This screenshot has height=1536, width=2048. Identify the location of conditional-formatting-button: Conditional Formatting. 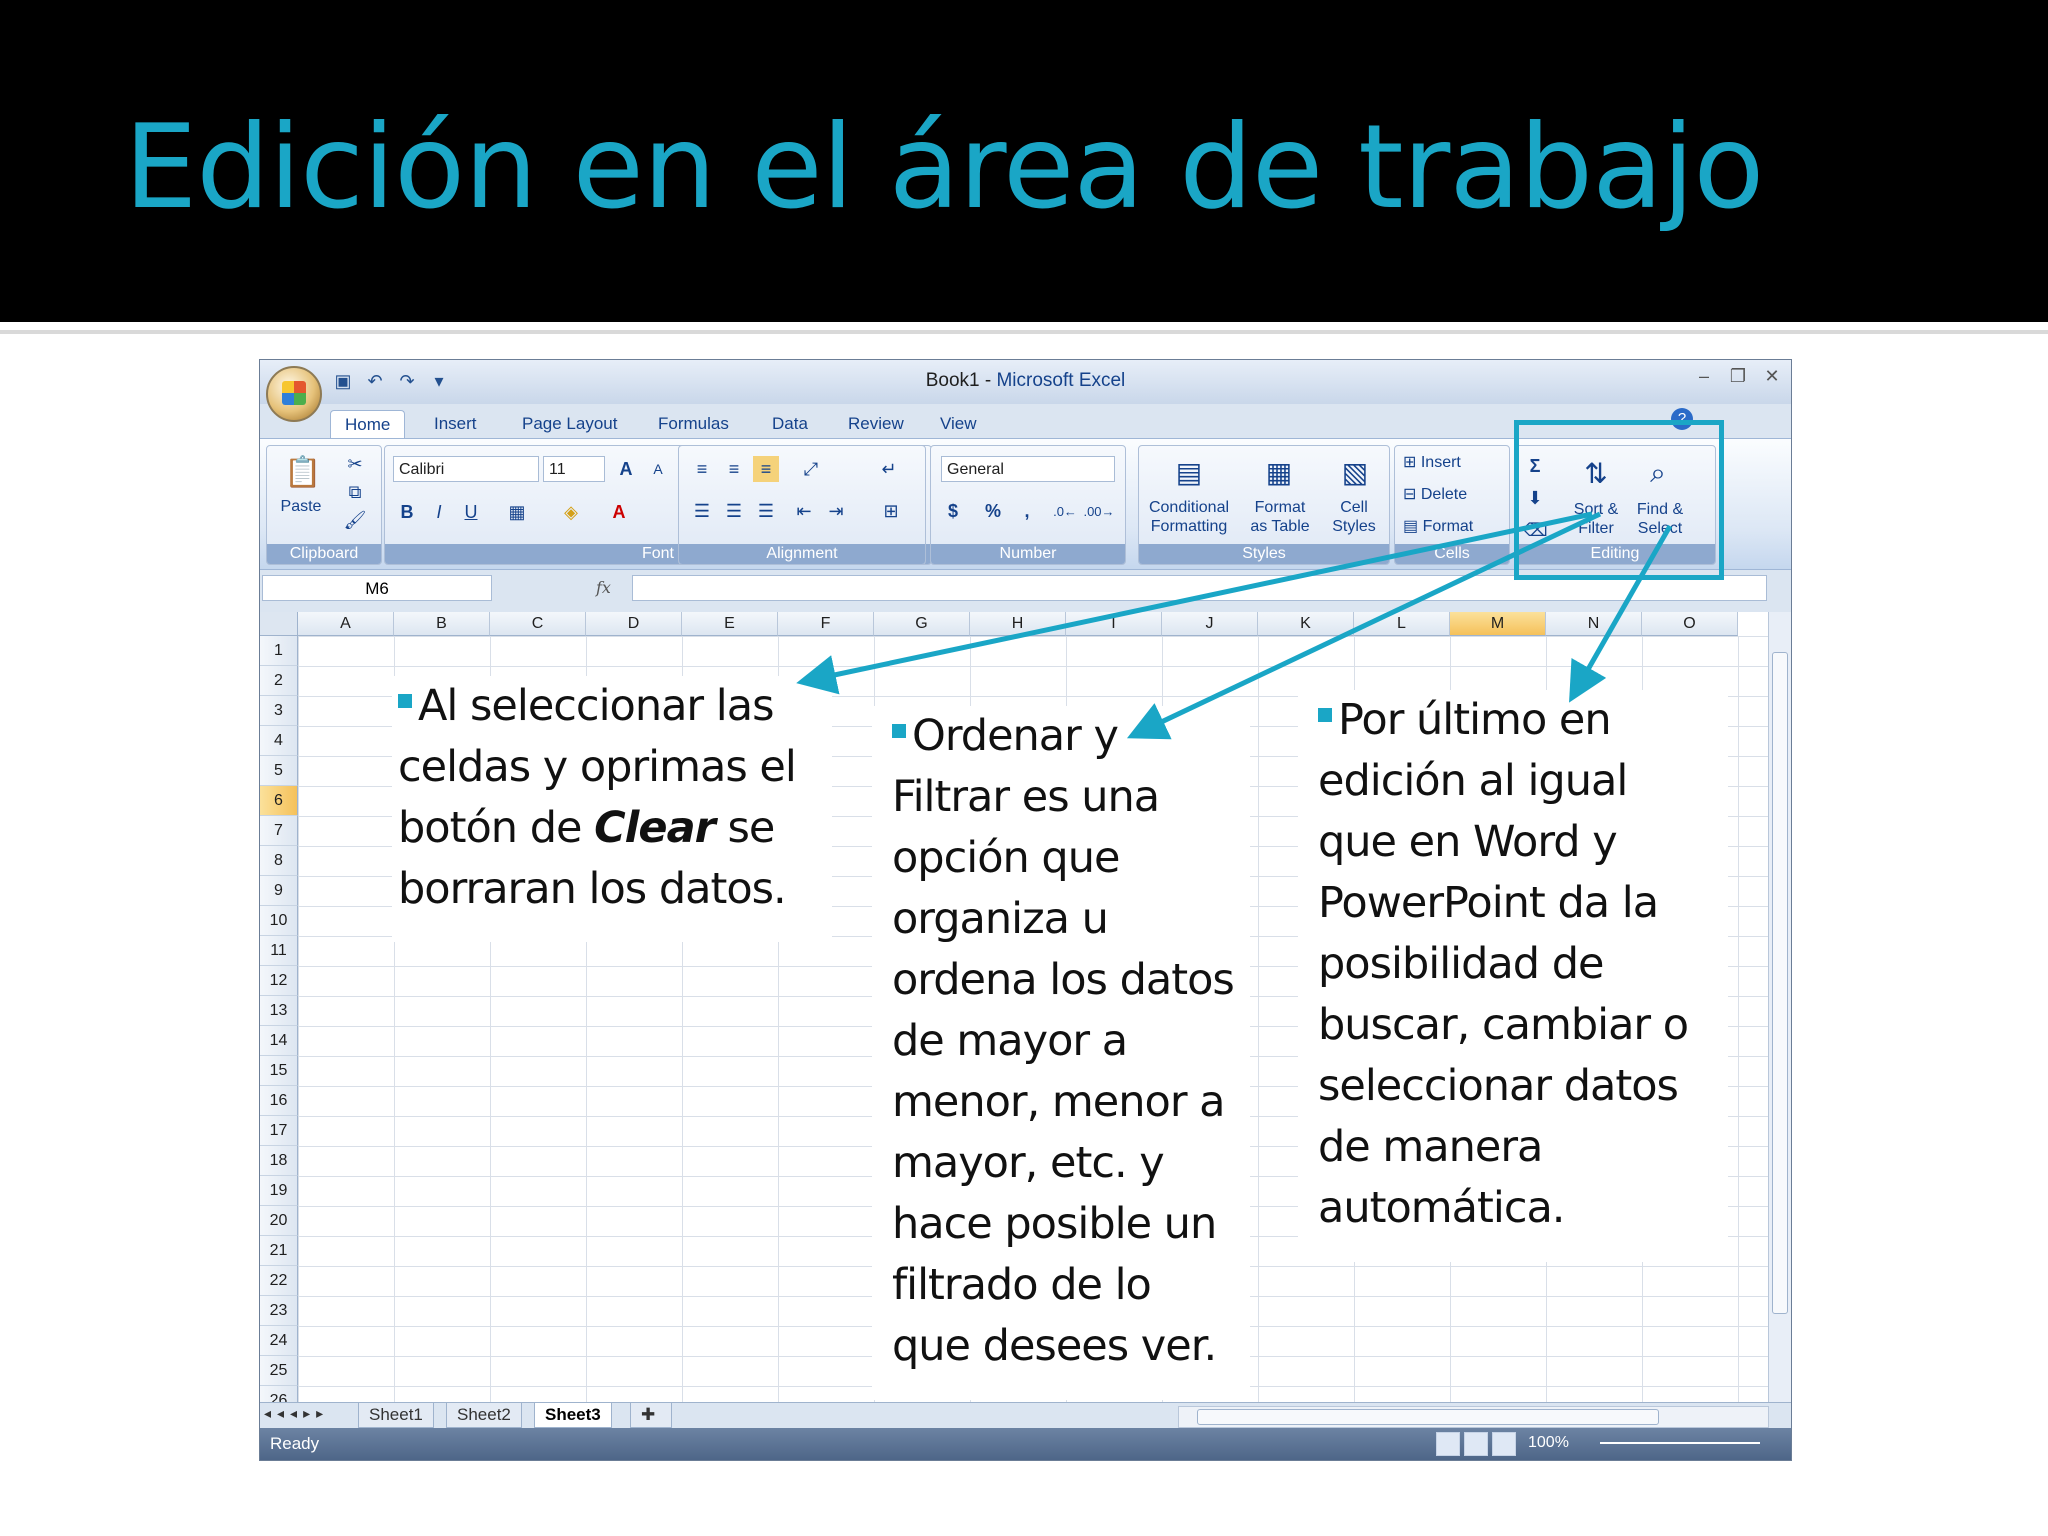
(1189, 517).